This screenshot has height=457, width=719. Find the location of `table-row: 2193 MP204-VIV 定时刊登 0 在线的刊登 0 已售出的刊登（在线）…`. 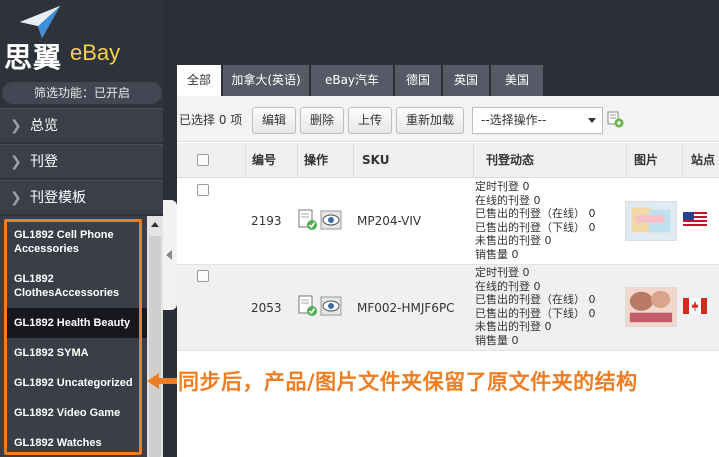

table-row: 2193 MP204-VIV 定时刊登 0 在线的刊登 0 已售出的刊登（在线）… is located at coordinates (448, 222).